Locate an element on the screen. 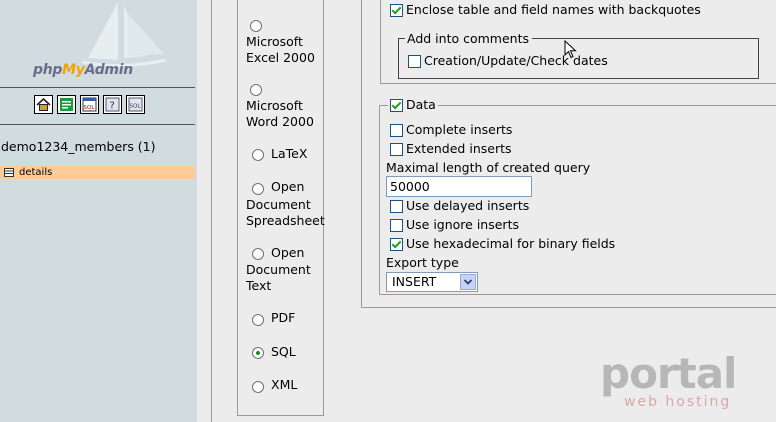 The height and width of the screenshot is (422, 776). quick-links-toolbar: SQL ? SQL is located at coordinates (89, 104).